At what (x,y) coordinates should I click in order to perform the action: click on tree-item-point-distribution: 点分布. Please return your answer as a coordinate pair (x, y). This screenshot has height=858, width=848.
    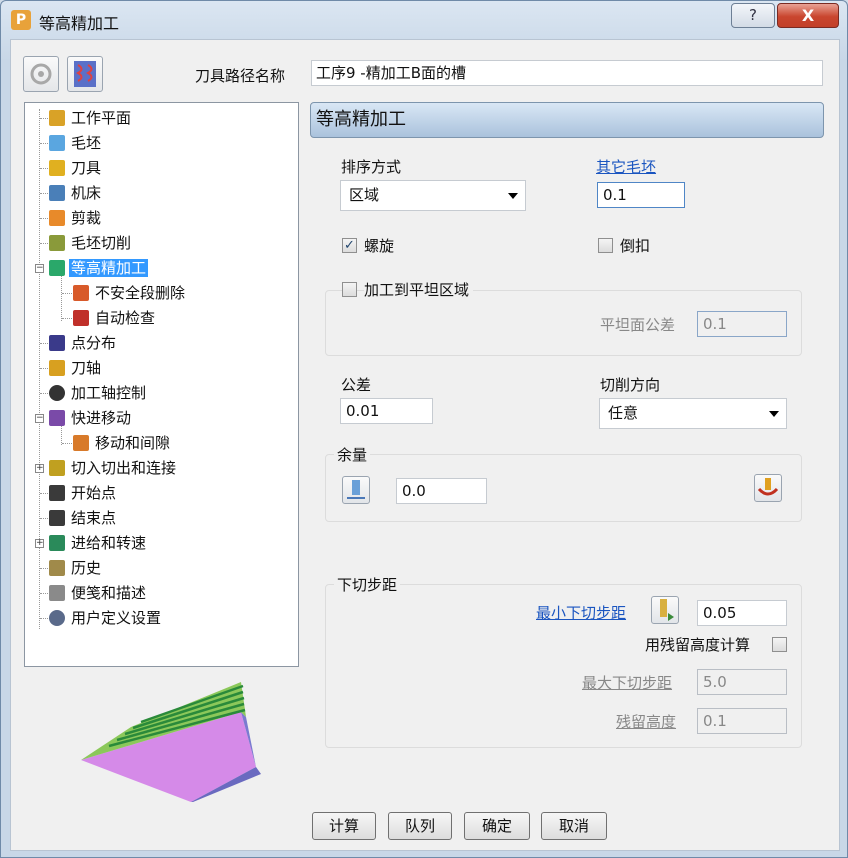
    Looking at the image, I should click on (83, 343).